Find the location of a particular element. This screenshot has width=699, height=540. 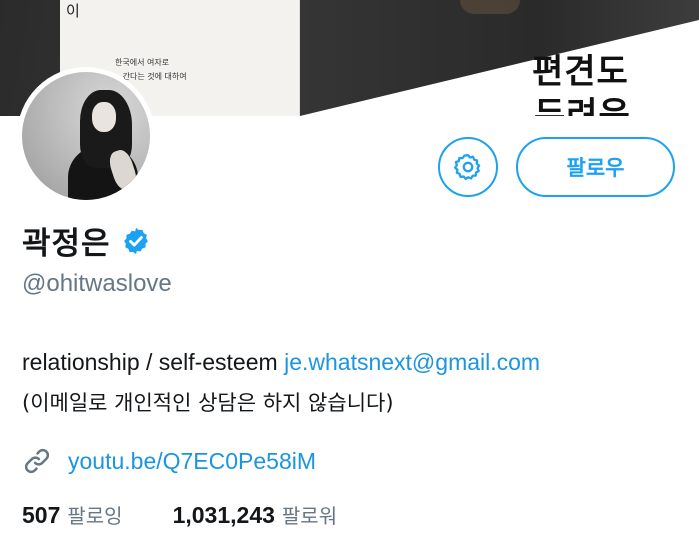

followers-stat: 1,031,243 팔로워 is located at coordinates (255, 514).